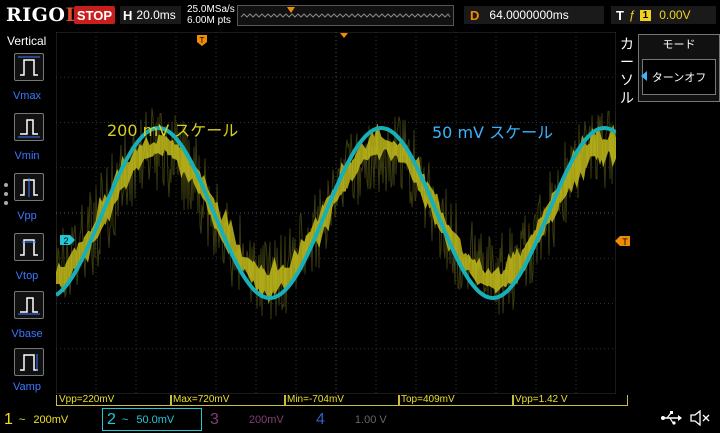 The height and width of the screenshot is (433, 720). I want to click on vamp-button, so click(29, 362).